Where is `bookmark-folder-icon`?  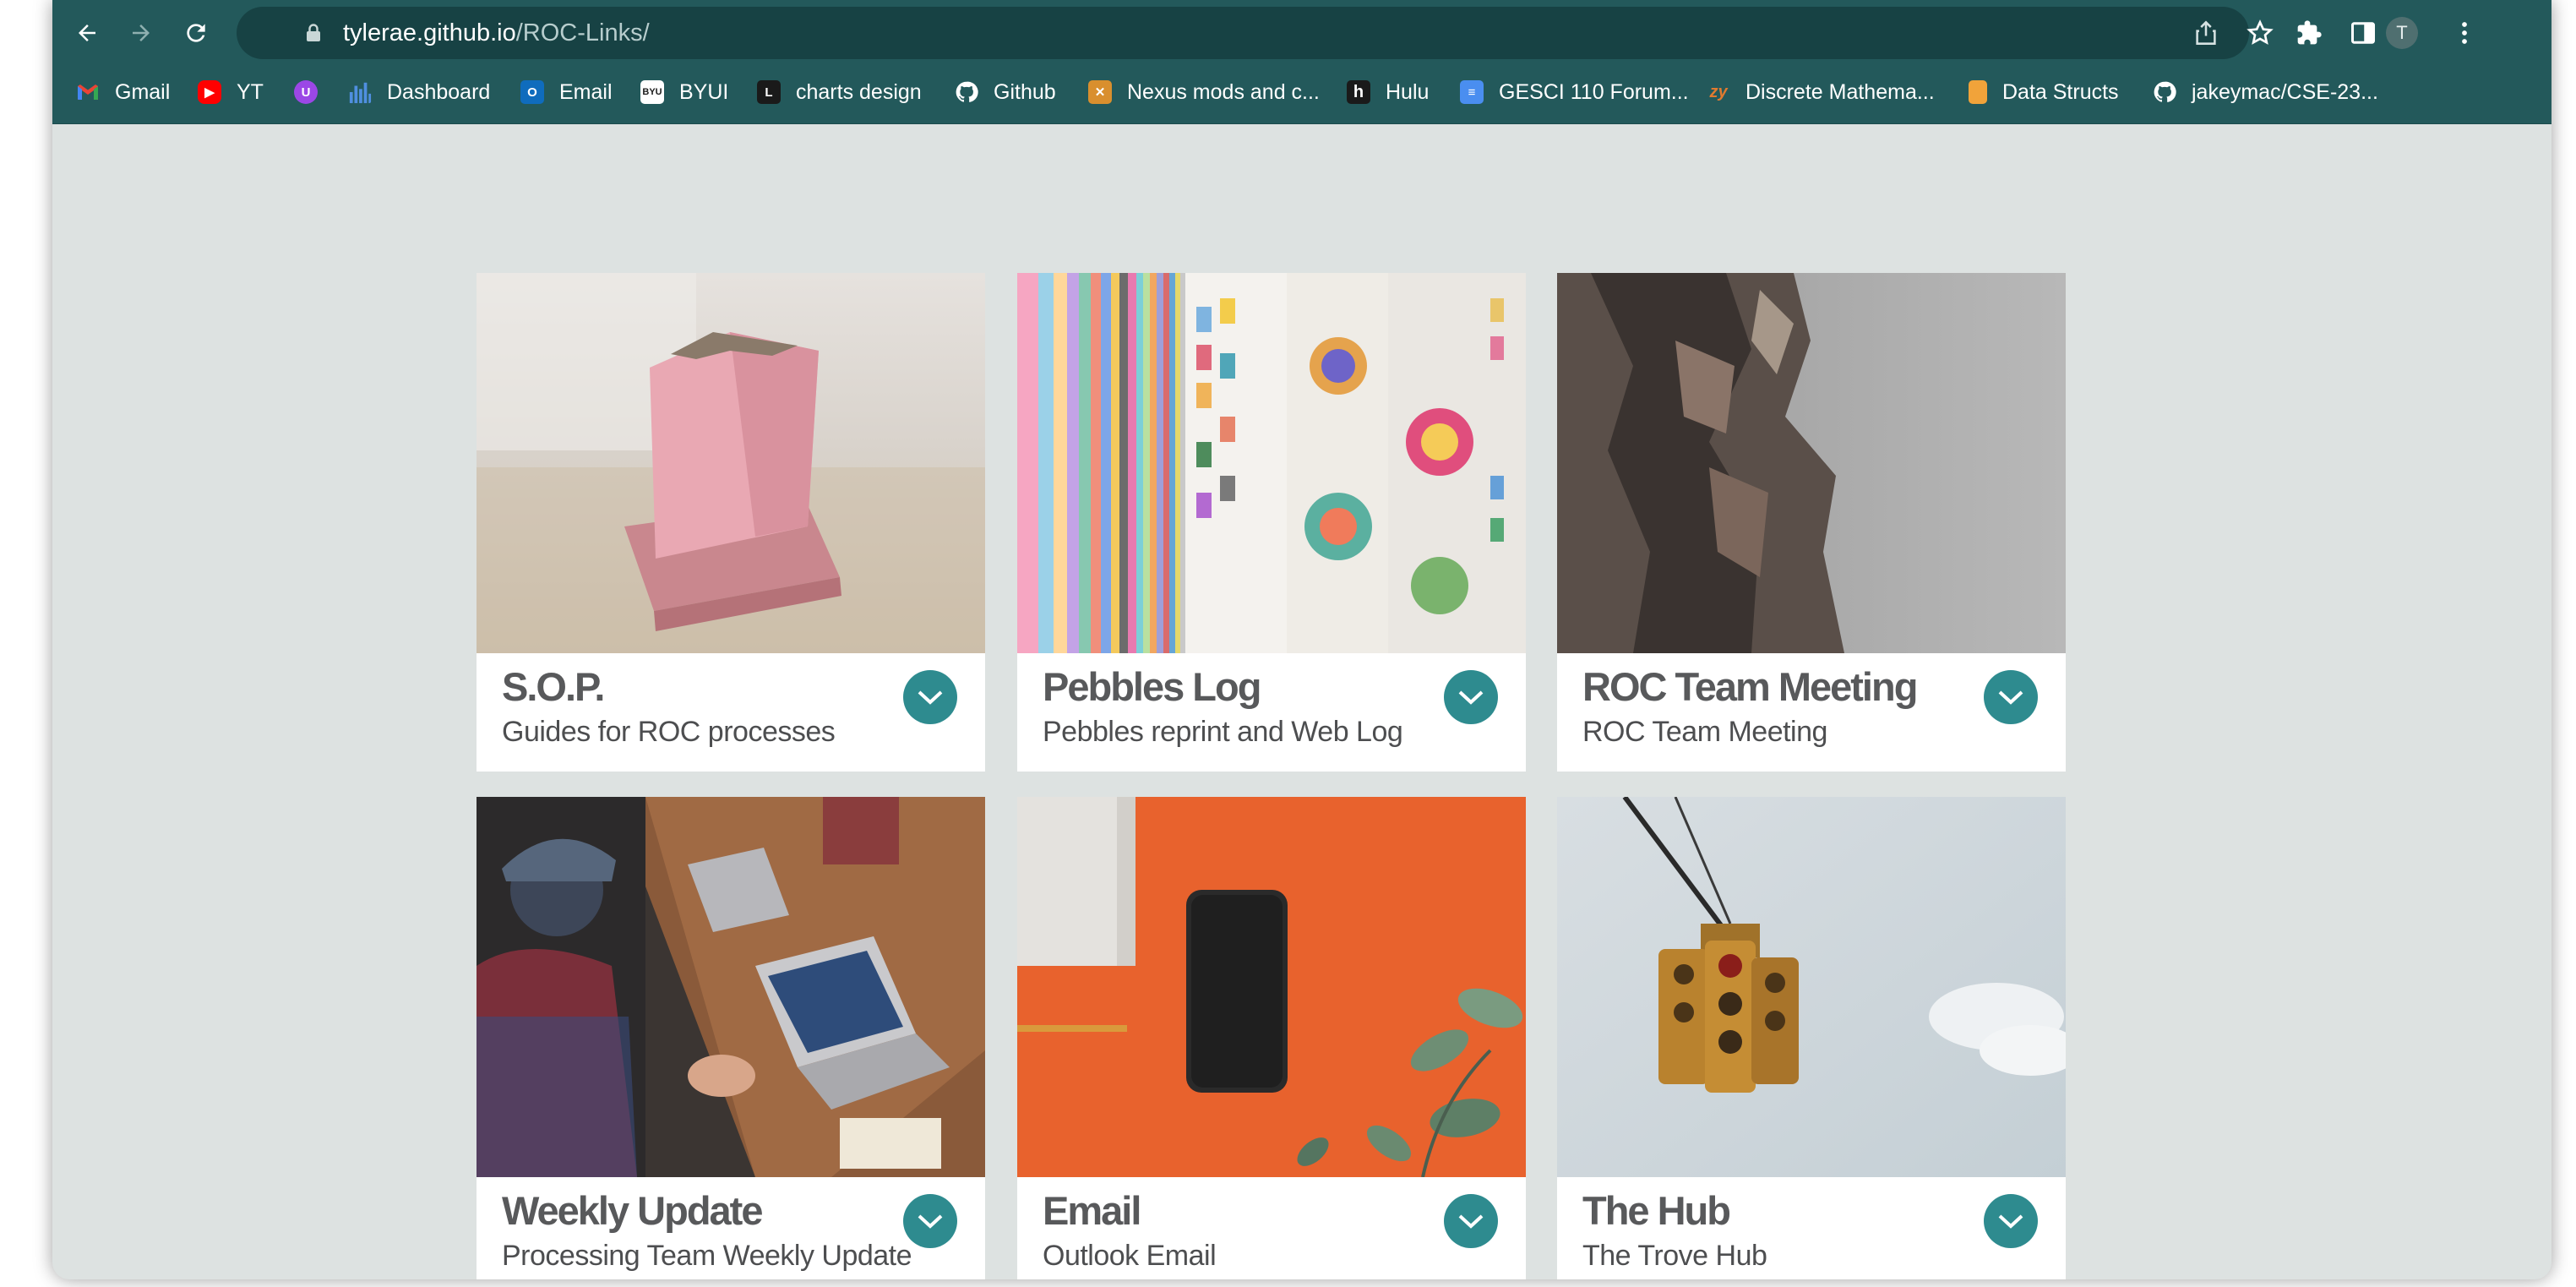
bookmark-folder-icon is located at coordinates (1978, 92).